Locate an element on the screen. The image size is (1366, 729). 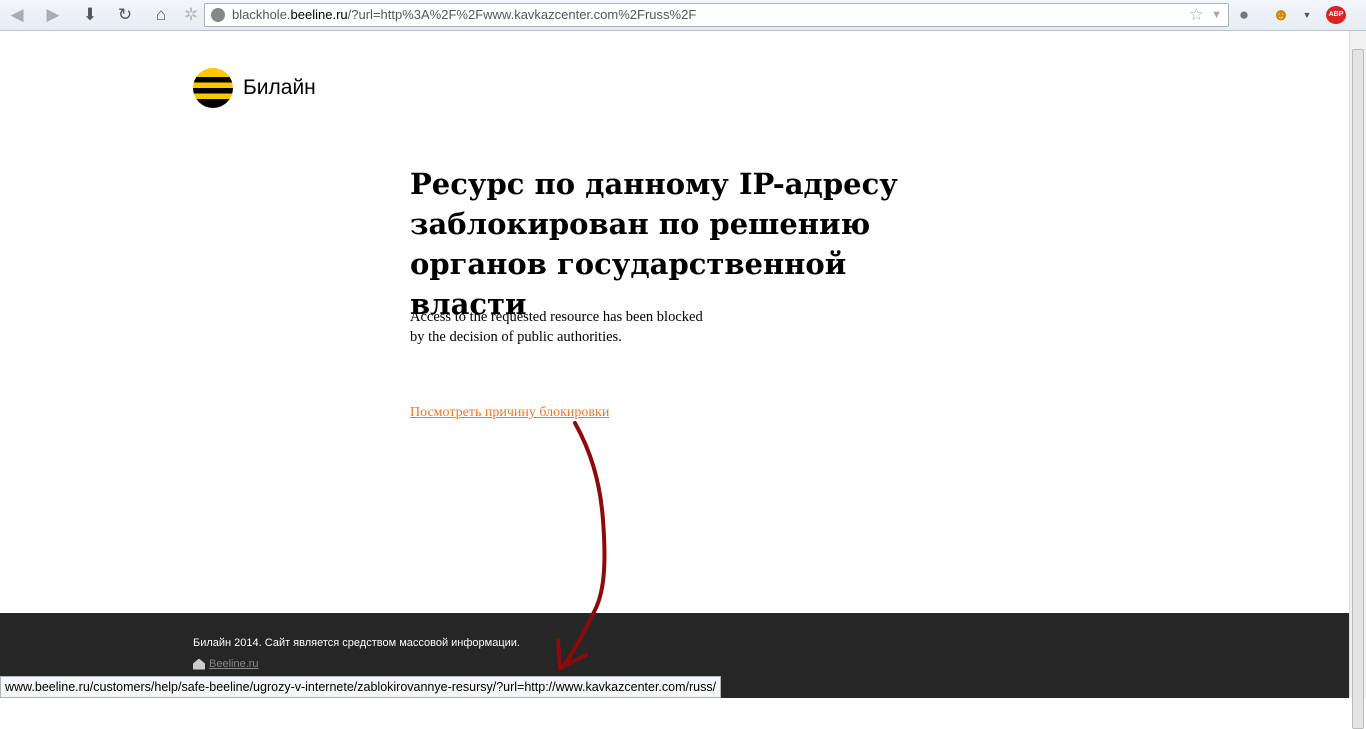
download-icon: ⬇ is located at coordinates (90, 15).